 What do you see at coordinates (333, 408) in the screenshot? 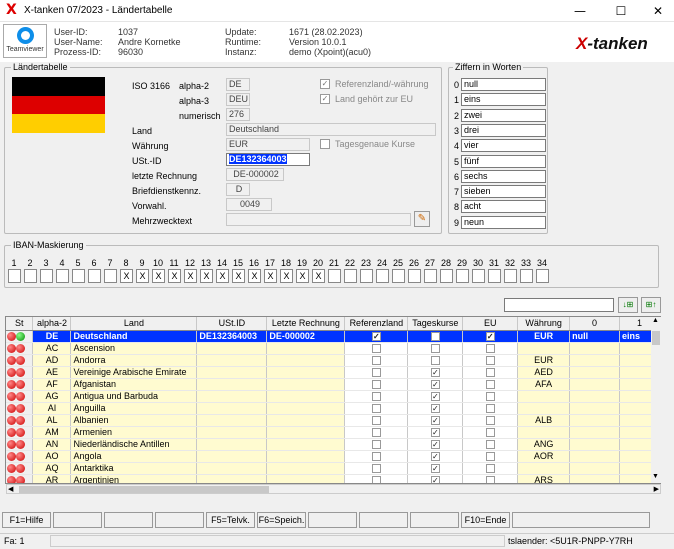
I see `table-row: AI Anguilla ✓` at bounding box center [333, 408].